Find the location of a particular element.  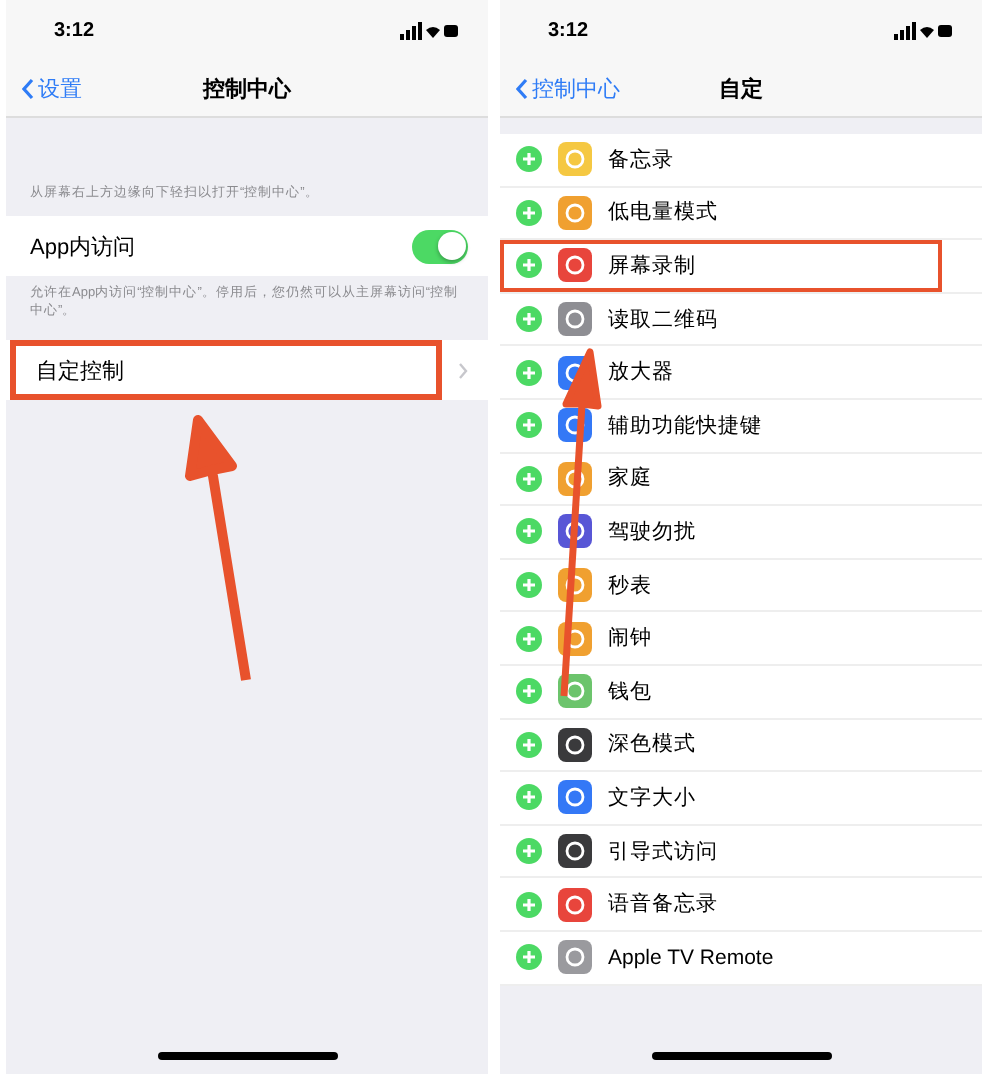

control-label: 钱包 is located at coordinates (630, 691).